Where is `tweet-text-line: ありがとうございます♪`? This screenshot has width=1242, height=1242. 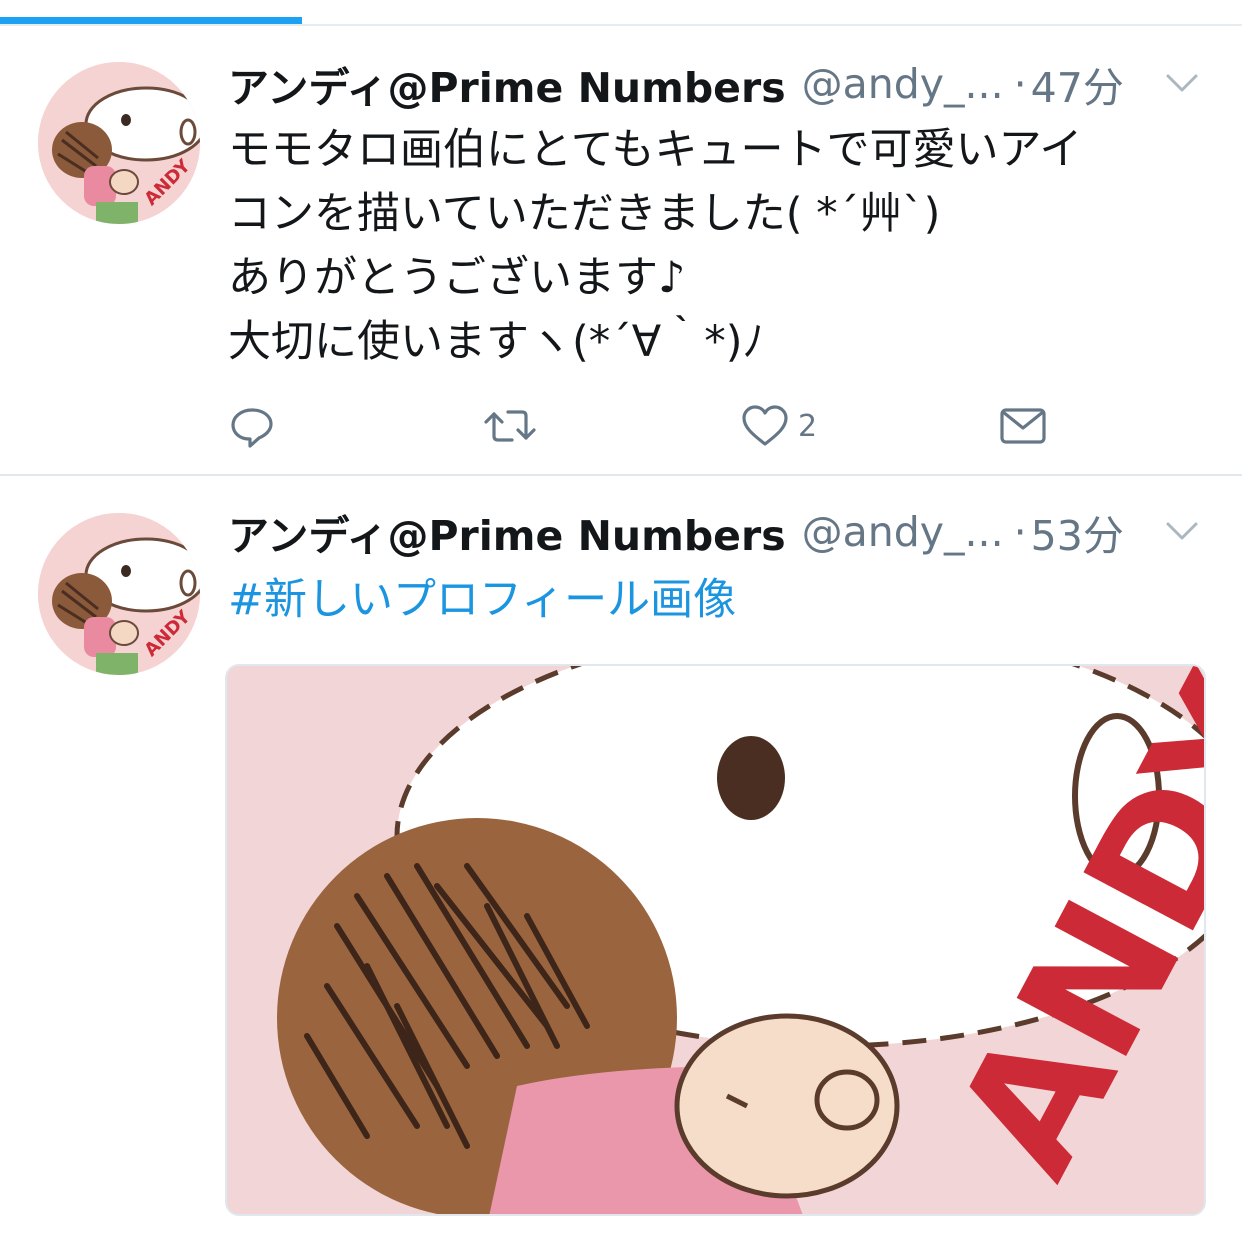 tweet-text-line: ありがとうございます♪ is located at coordinates (457, 278).